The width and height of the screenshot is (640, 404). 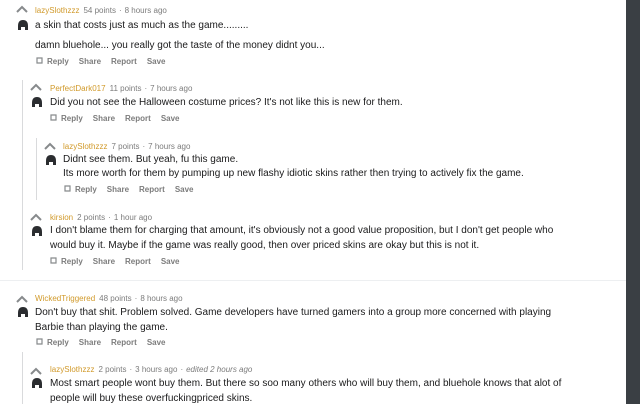 What do you see at coordinates (61, 217) in the screenshot?
I see `username-link: kirsion` at bounding box center [61, 217].